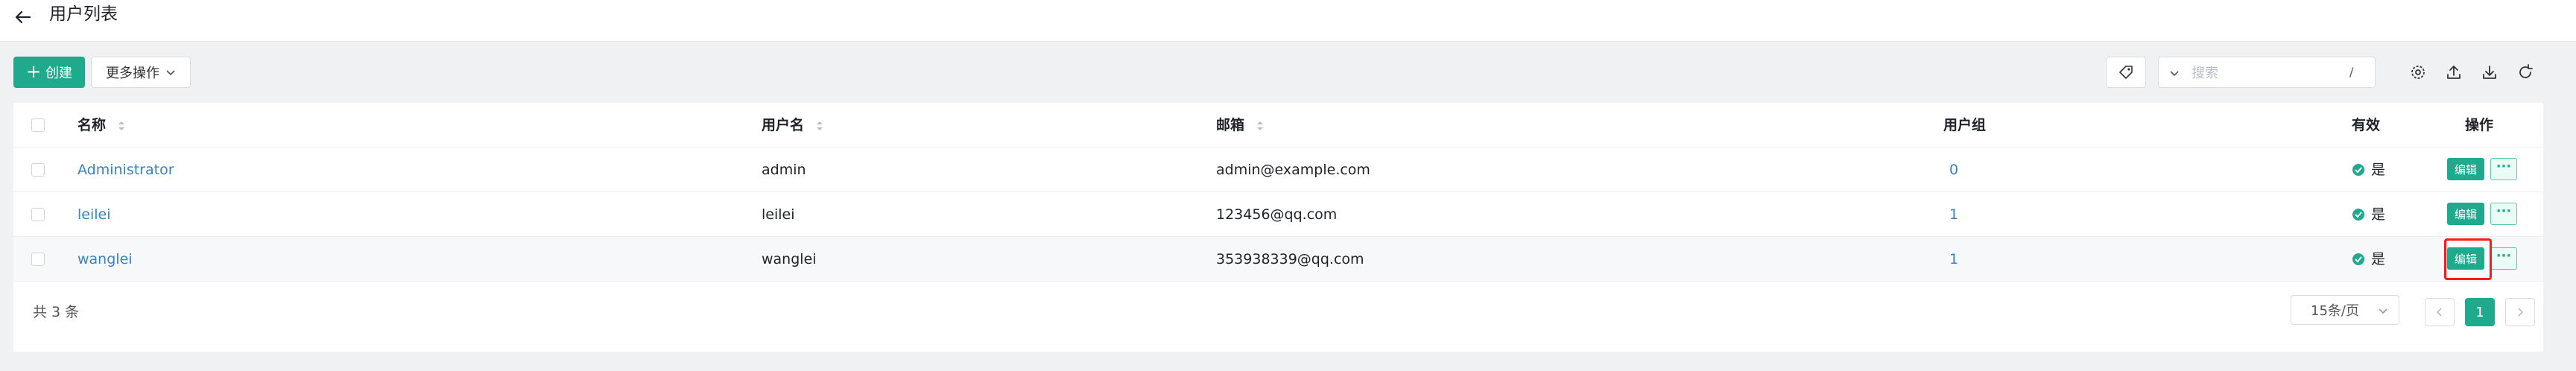 Image resolution: width=2576 pixels, height=371 pixels. What do you see at coordinates (783, 125) in the screenshot?
I see `column-header-username-label: 用户名` at bounding box center [783, 125].